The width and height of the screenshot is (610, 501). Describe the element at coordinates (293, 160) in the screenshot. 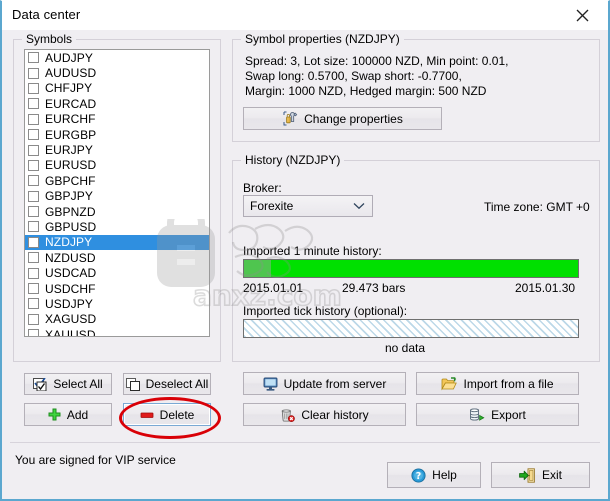

I see `history-group-label: History (NZDJPY)` at that location.